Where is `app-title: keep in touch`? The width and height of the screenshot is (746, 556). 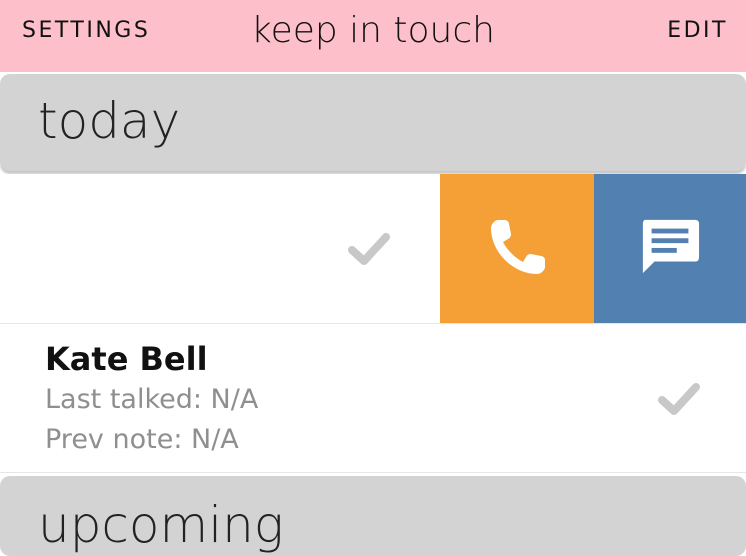
app-title: keep in touch is located at coordinates (373, 30).